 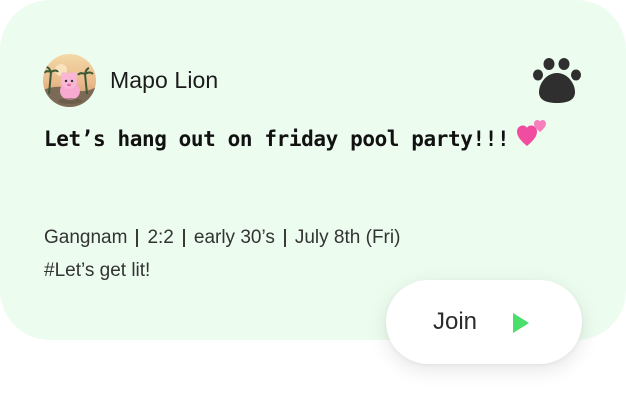 What do you see at coordinates (347, 237) in the screenshot?
I see `meta-date: July 8th (Fri)` at bounding box center [347, 237].